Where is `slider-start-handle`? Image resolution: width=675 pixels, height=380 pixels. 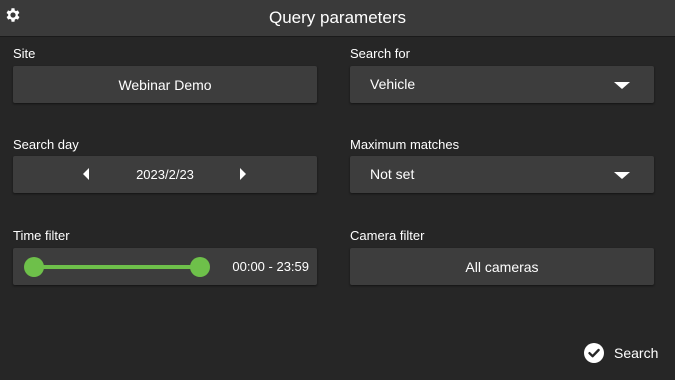
slider-start-handle is located at coordinates (34, 267).